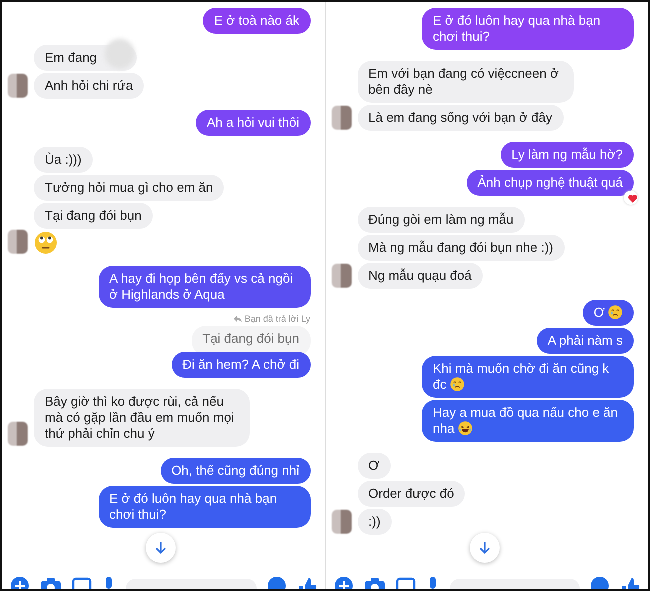  I want to click on message-bubble: Hay a mua đồ qua nấu cho e ăn nha, so click(528, 421).